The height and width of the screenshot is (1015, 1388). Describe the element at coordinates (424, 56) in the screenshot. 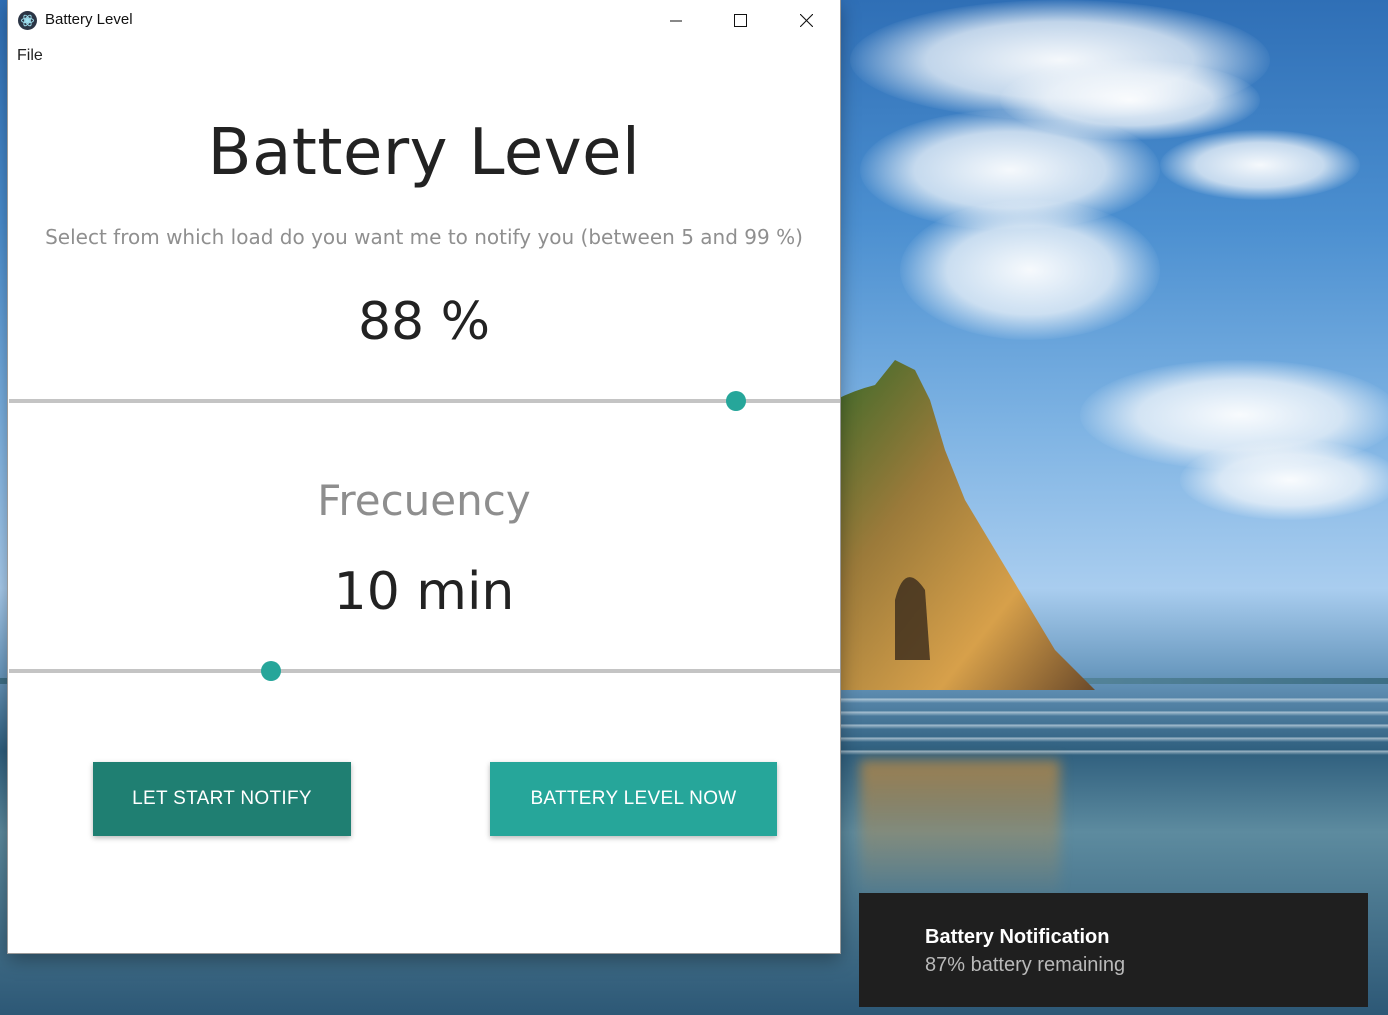

I see `menu-bar: File` at that location.